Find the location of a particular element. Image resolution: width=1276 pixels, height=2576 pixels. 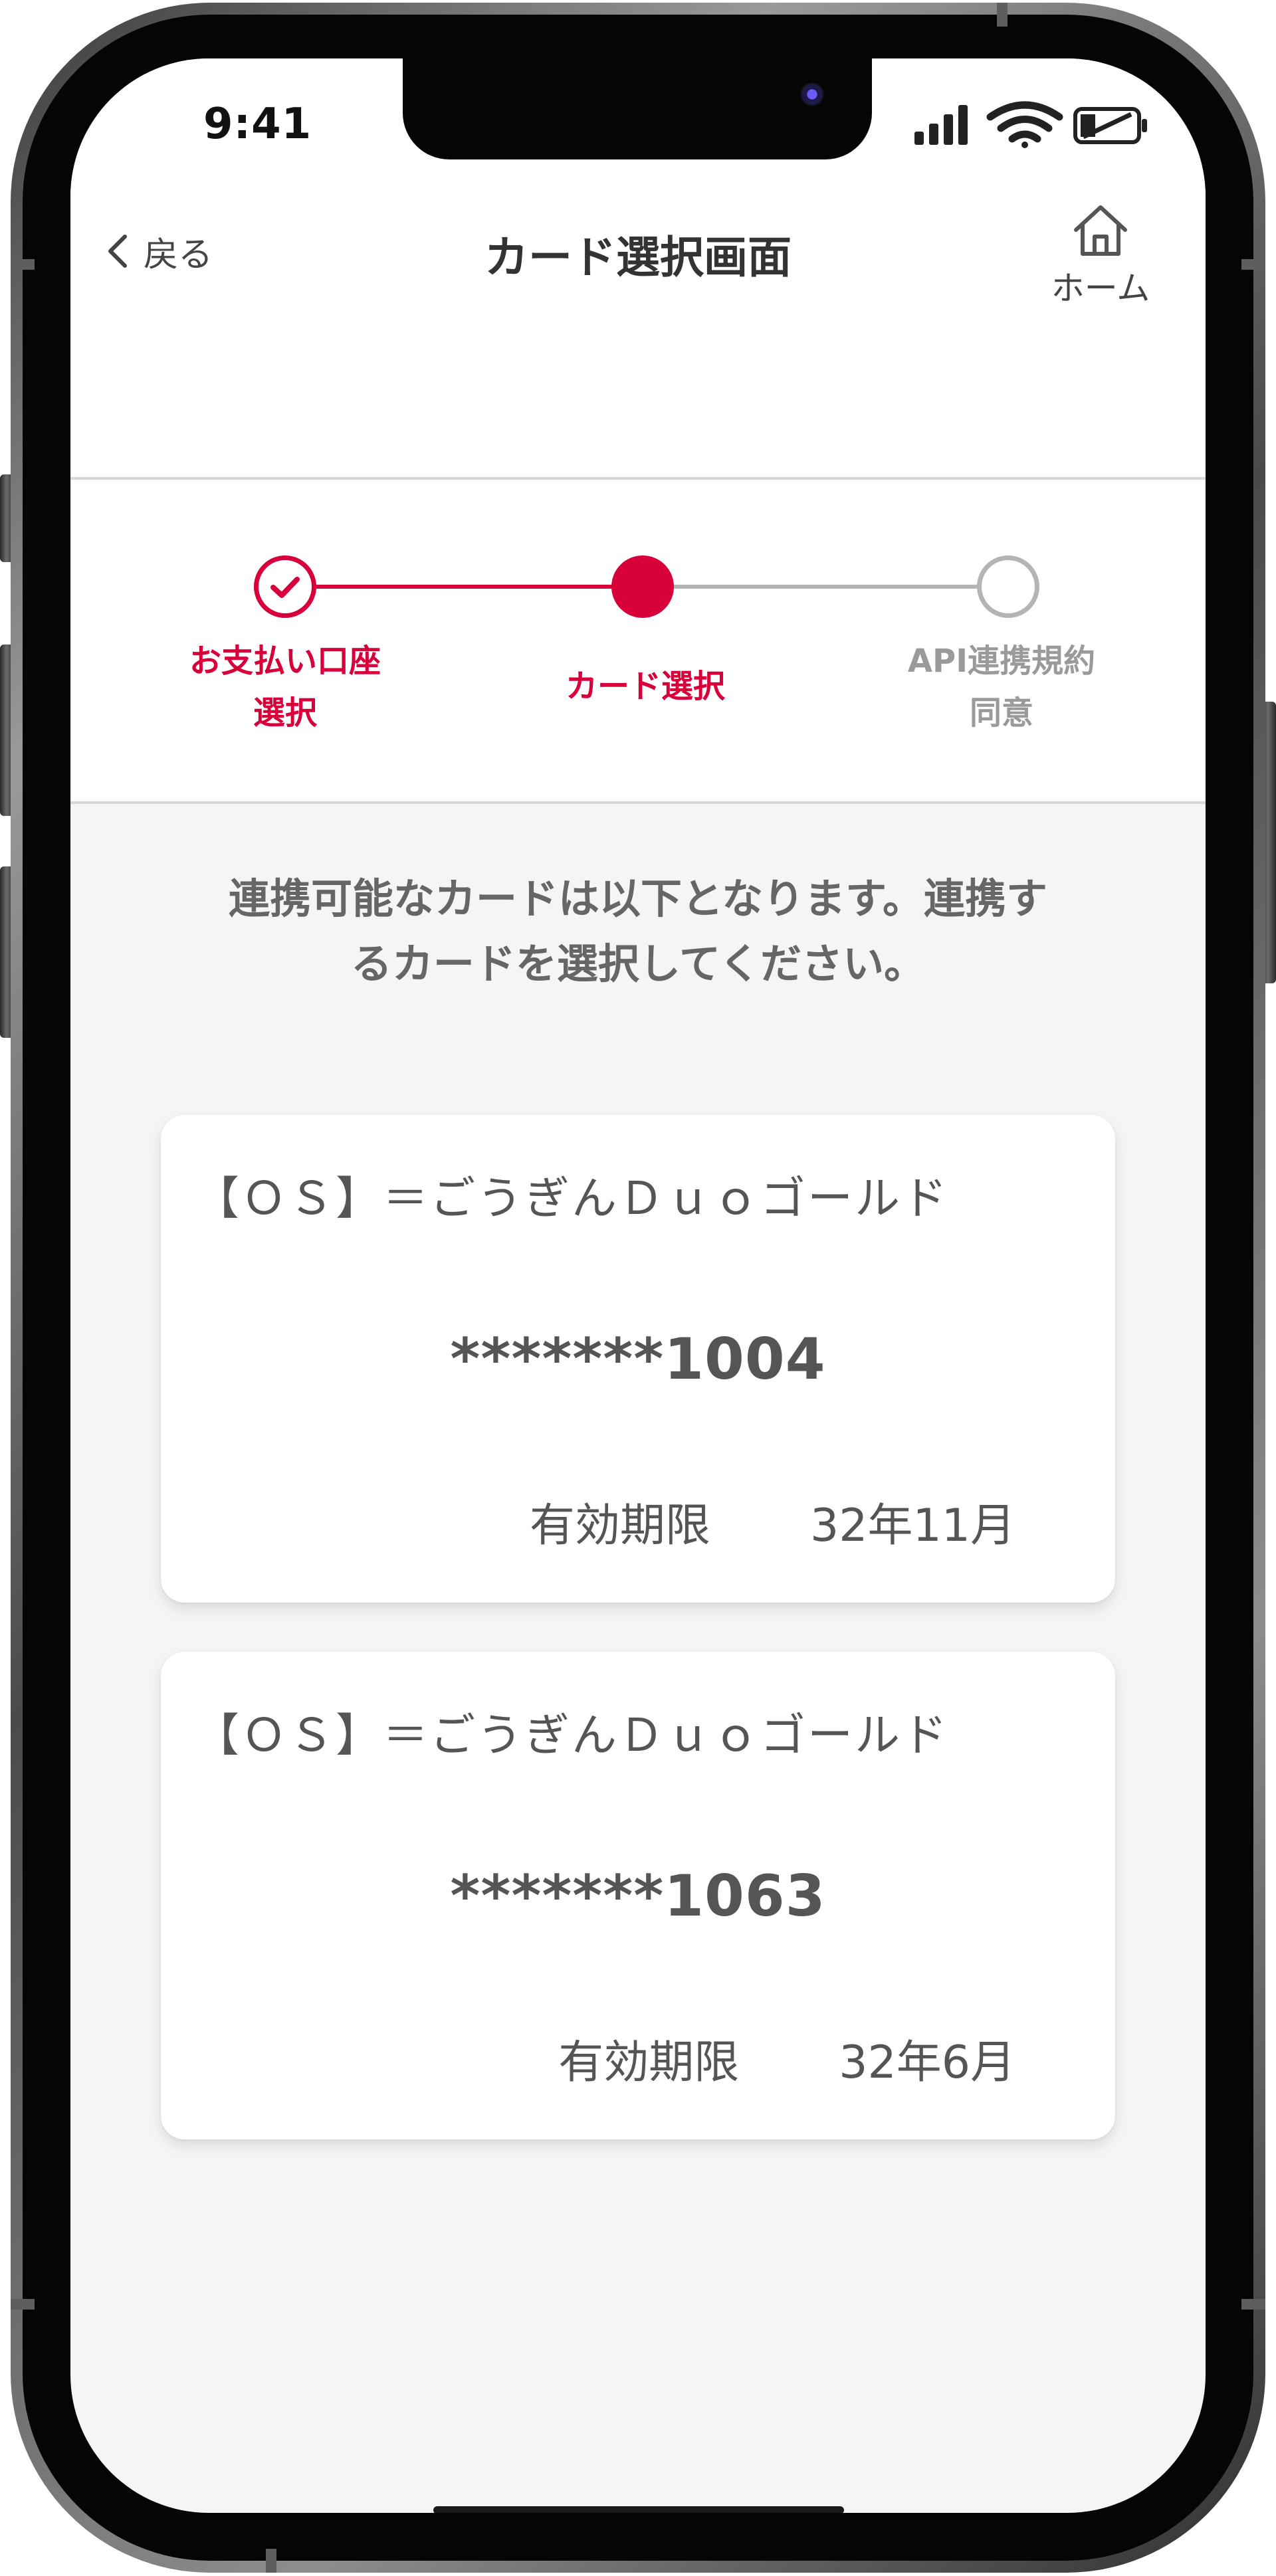

step-3-label-line1: API連携規約 is located at coordinates (1001, 662).